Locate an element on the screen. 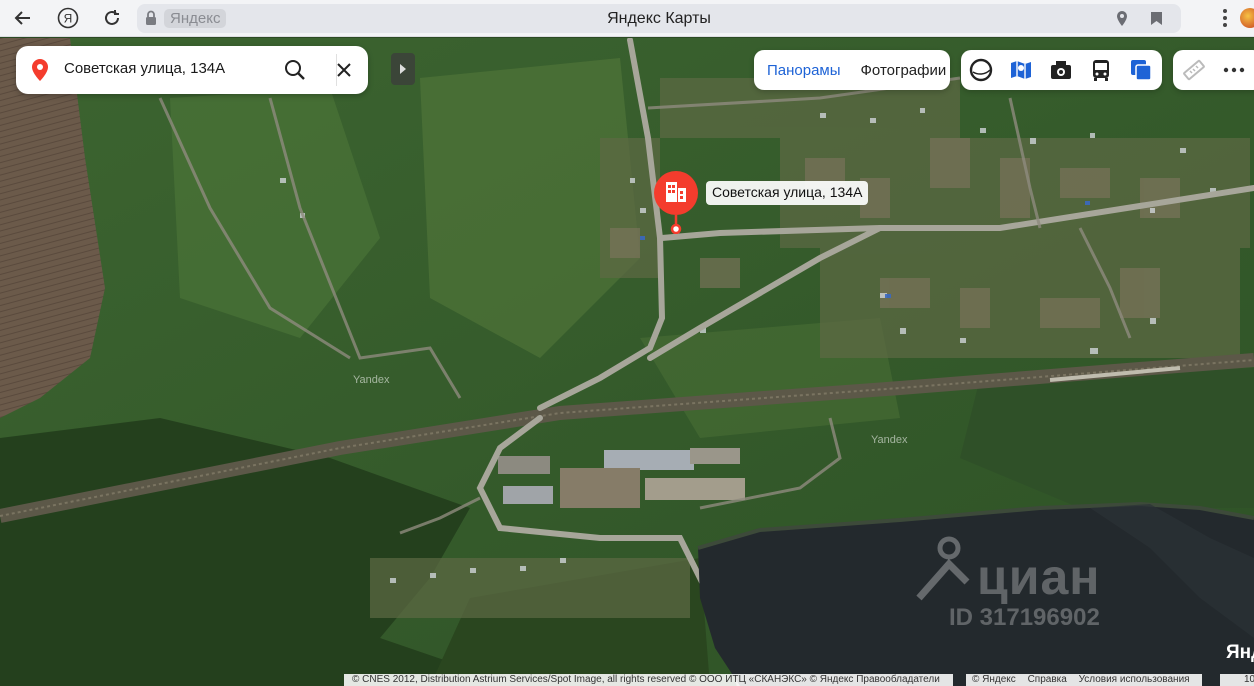 The width and height of the screenshot is (1254, 686). page-title: Яндекс Карты is located at coordinates (659, 18).